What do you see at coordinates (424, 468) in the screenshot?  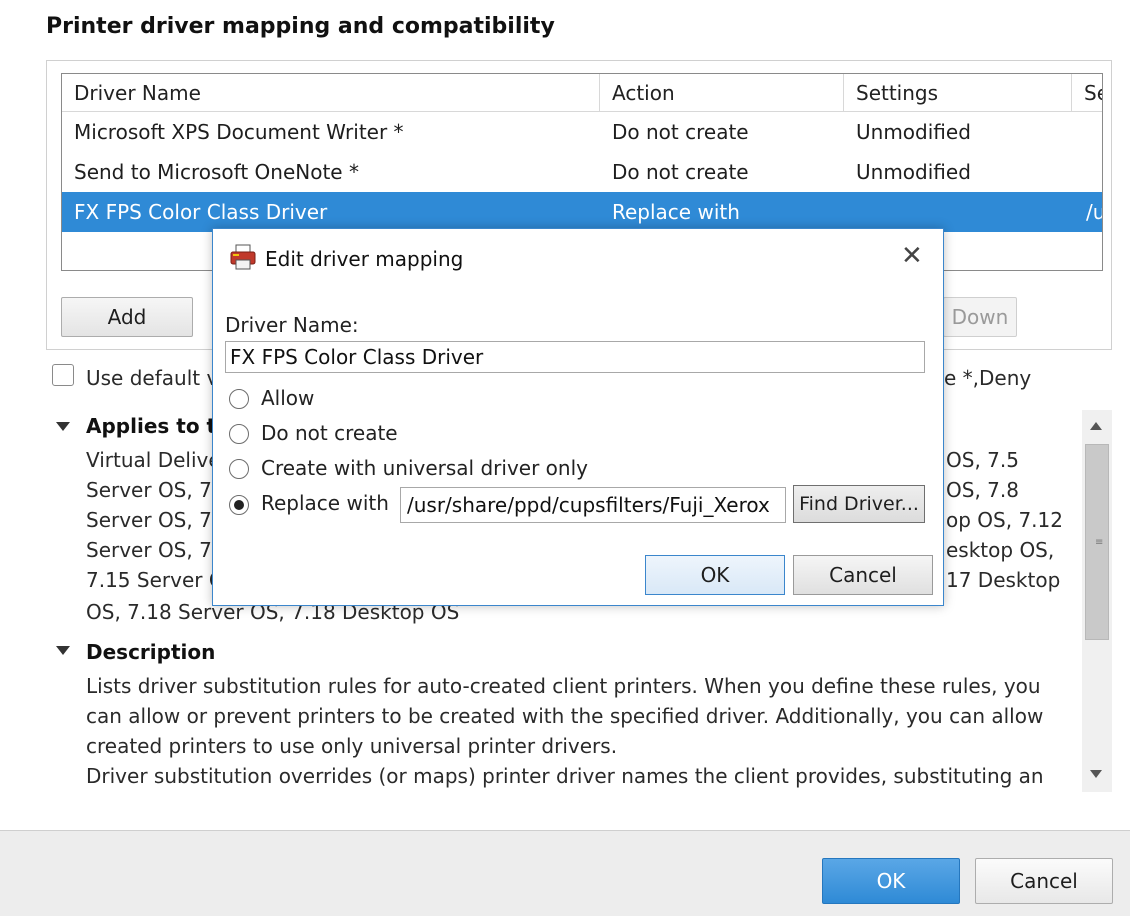 I see `radio-universal-only-label: Create with universal driver only` at bounding box center [424, 468].